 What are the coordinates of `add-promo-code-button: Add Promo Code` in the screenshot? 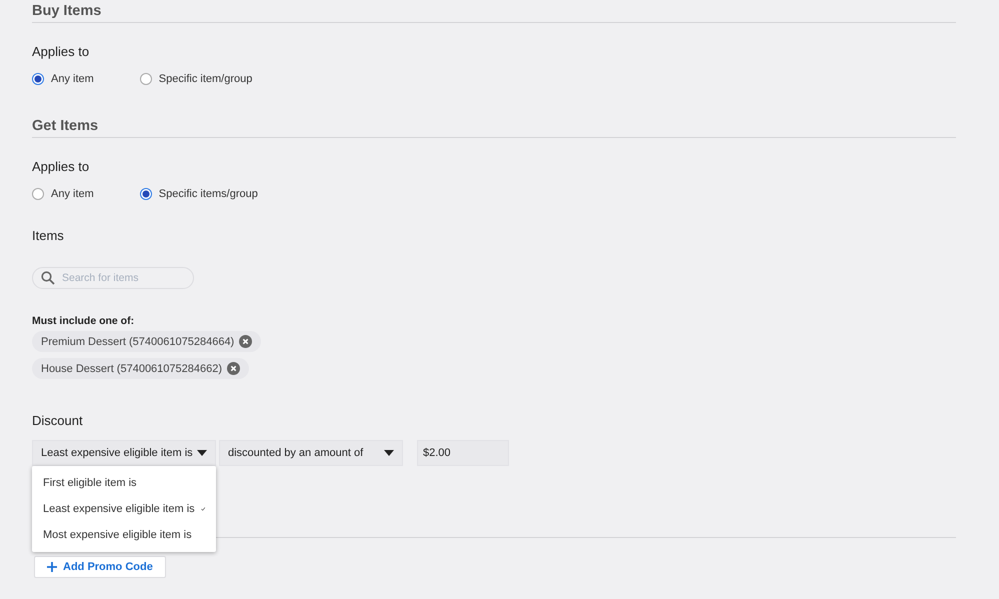 It's located at (100, 567).